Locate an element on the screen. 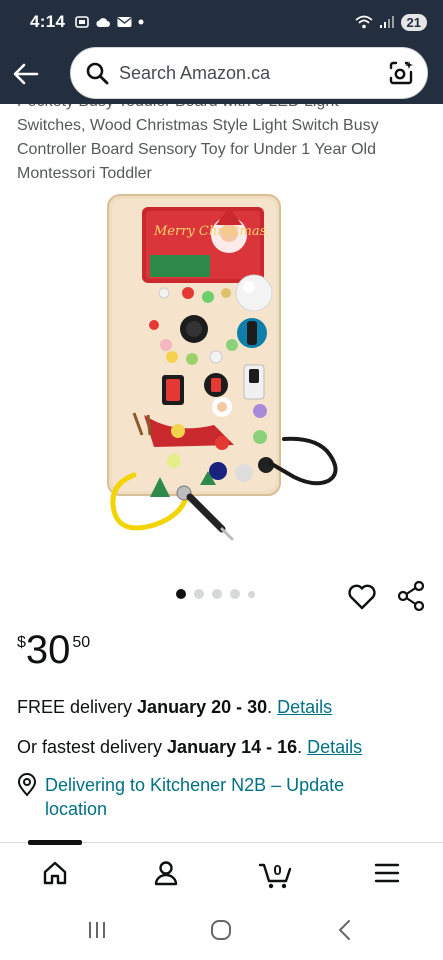 The height and width of the screenshot is (960, 443). nav-cart: 0 is located at coordinates (276, 873).